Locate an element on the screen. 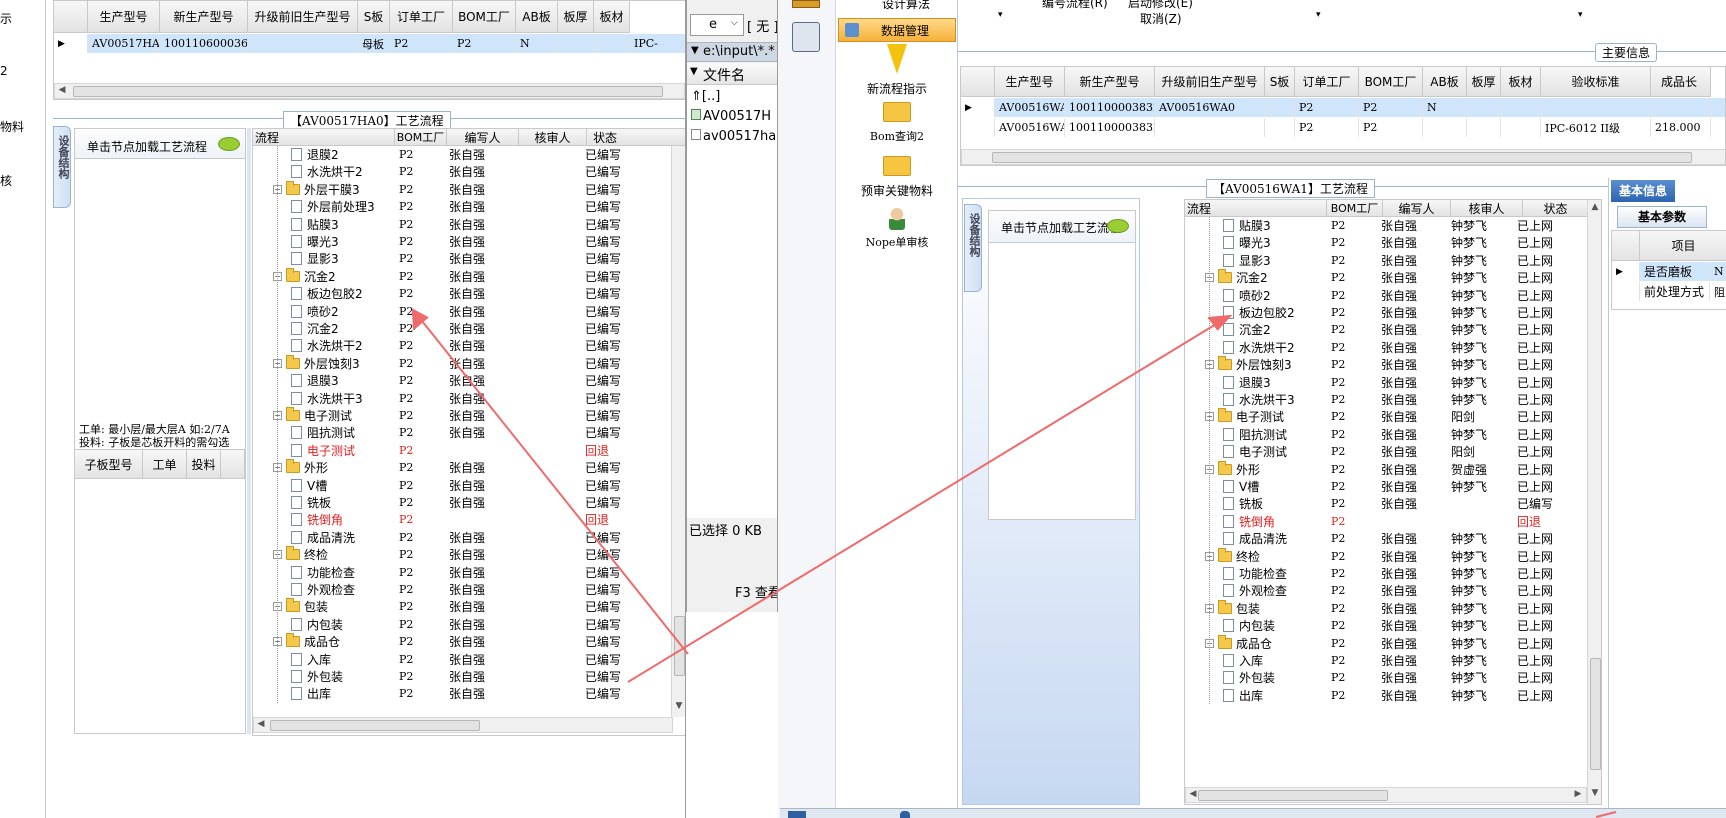  annotation-stroke is located at coordinates (1606, 814).